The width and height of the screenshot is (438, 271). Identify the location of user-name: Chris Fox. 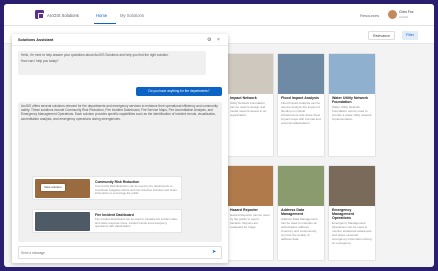
(406, 12).